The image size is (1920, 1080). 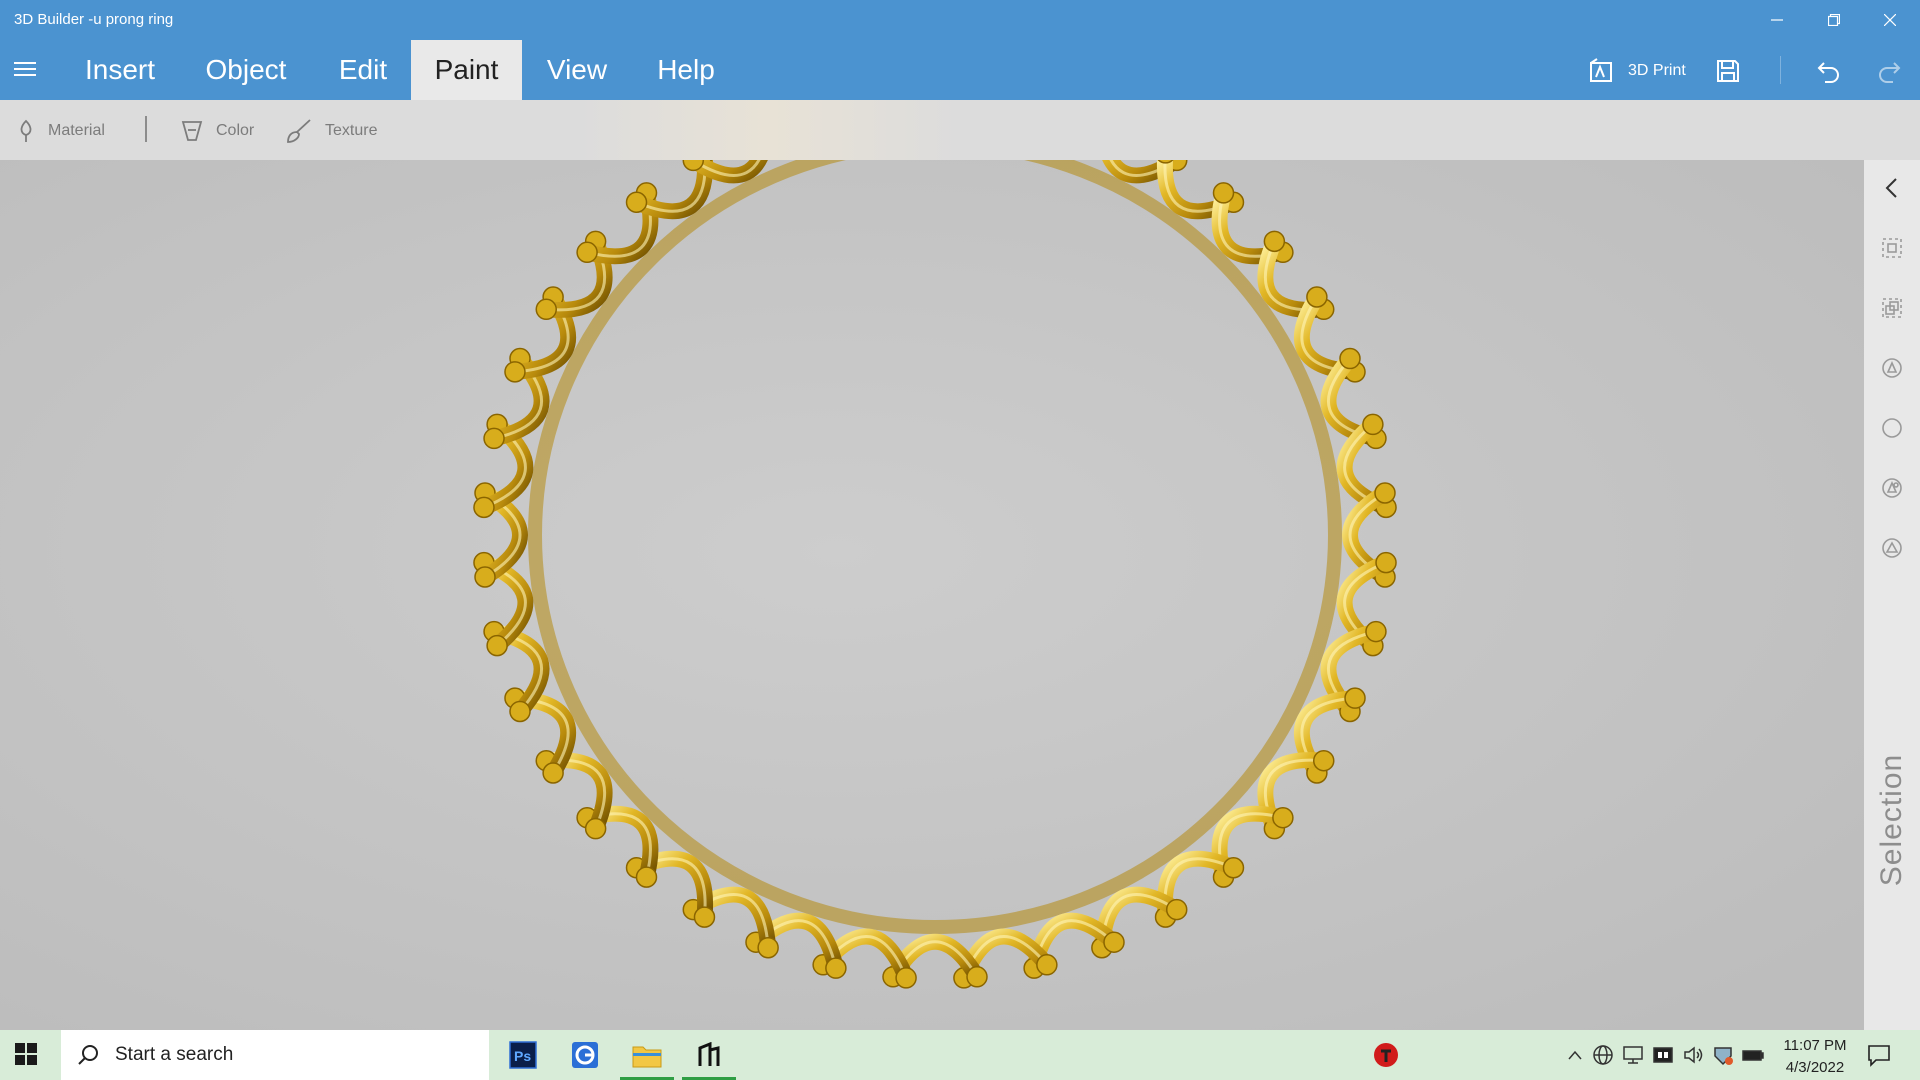 I want to click on device-tray-button, so click(x=1663, y=1055).